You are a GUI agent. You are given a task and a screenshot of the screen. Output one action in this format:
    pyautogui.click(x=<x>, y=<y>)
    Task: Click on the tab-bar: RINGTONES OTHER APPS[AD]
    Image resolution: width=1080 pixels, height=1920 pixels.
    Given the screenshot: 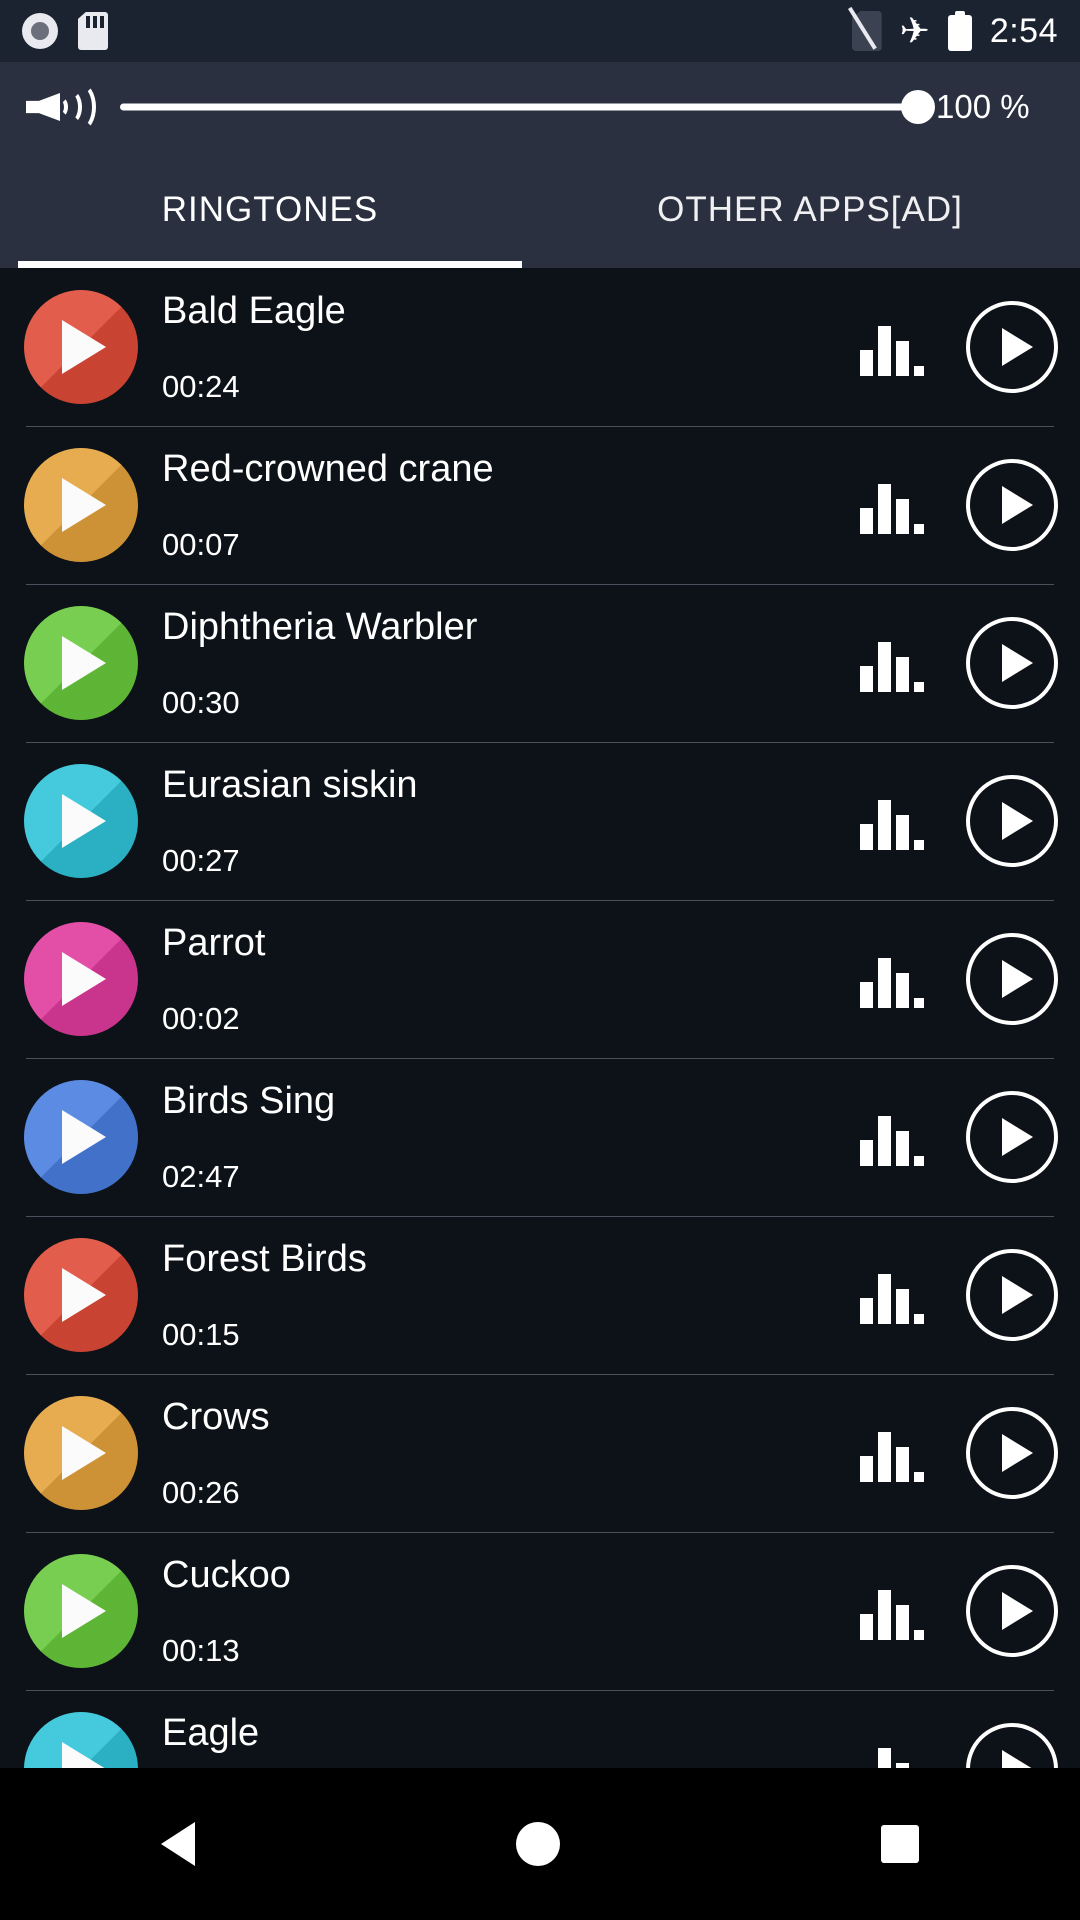 What is the action you would take?
    pyautogui.click(x=540, y=210)
    